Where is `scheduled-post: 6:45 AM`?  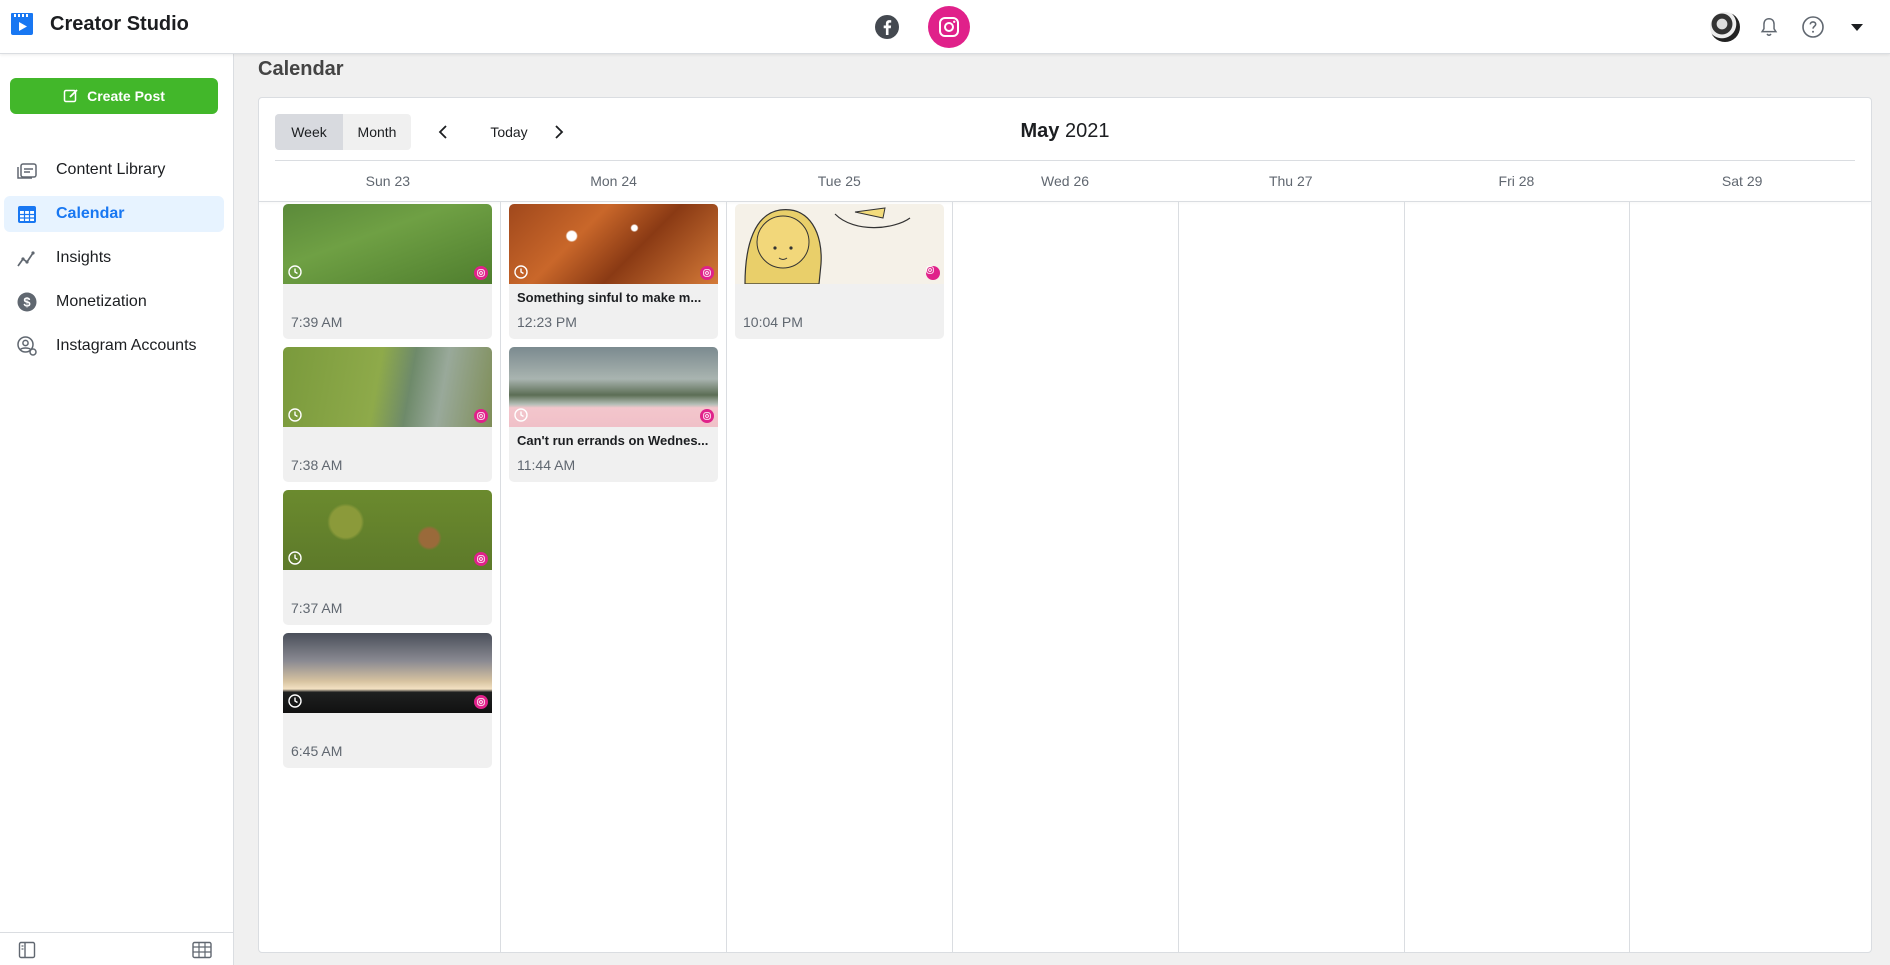 scheduled-post: 6:45 AM is located at coordinates (387, 700).